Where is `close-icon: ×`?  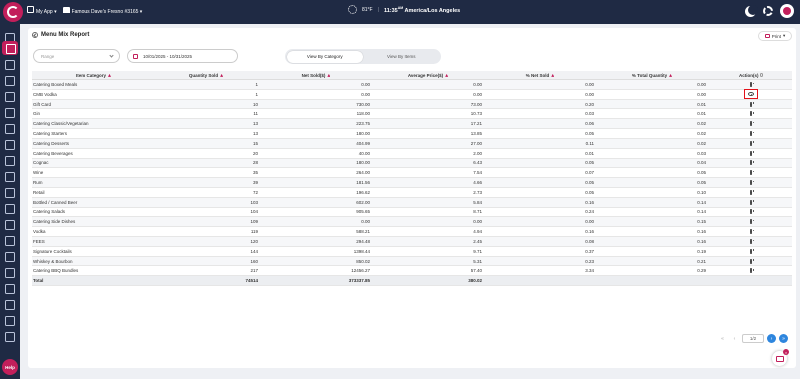 close-icon: × is located at coordinates (786, 352).